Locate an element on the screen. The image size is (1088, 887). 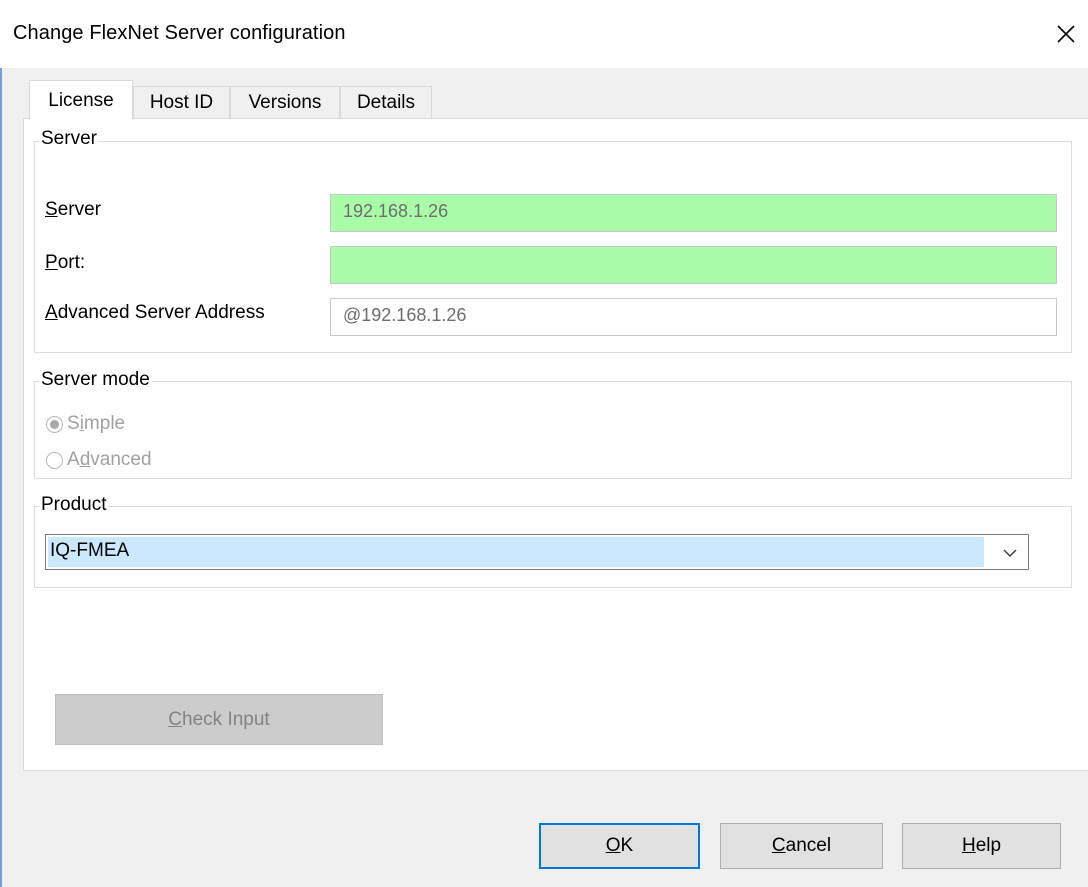
tab-license: License is located at coordinates (81, 100).